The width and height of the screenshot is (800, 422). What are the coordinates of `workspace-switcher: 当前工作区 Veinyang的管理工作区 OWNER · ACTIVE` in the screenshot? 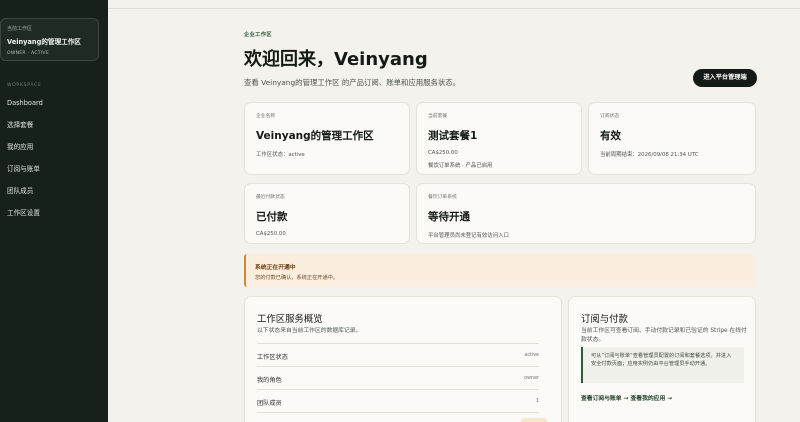 It's located at (49, 39).